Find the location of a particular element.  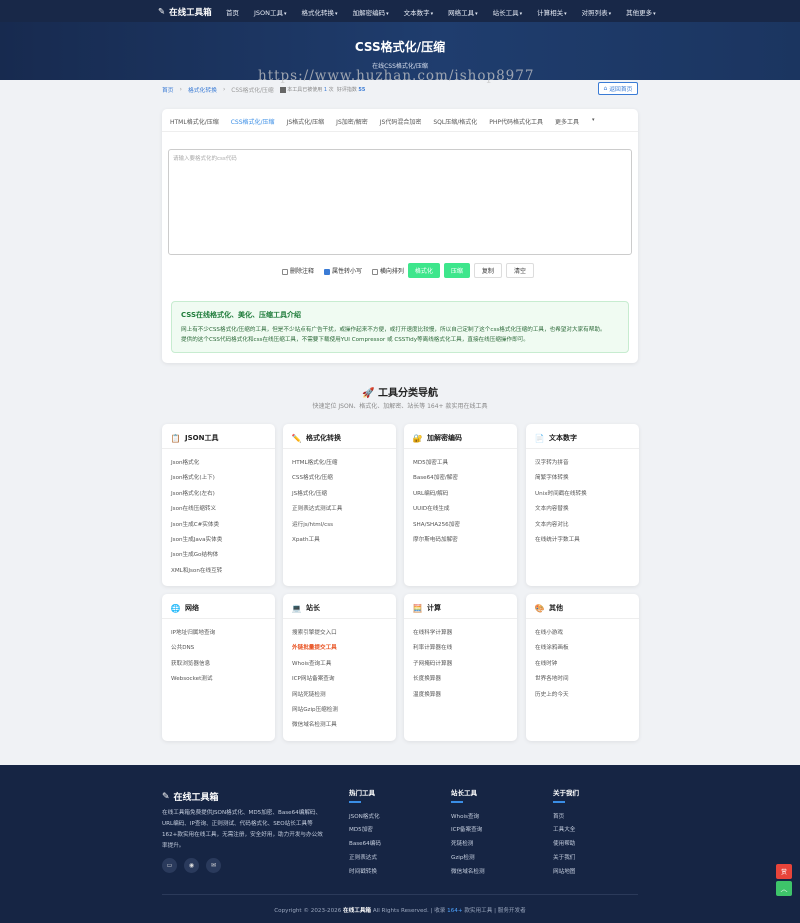

footer-link: Gzip检测 is located at coordinates (468, 860).